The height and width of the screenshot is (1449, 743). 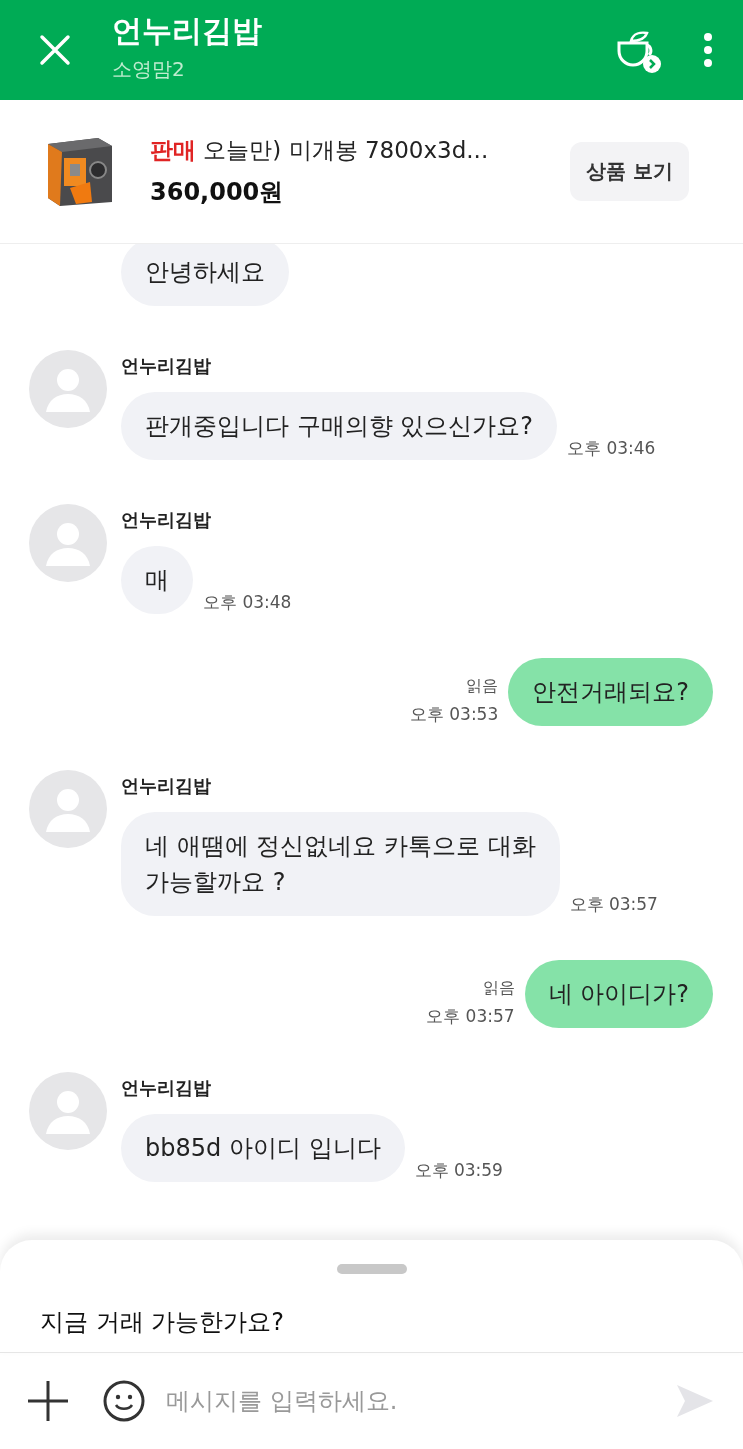 What do you see at coordinates (187, 31) in the screenshot?
I see `chat-title: 언누리김밥` at bounding box center [187, 31].